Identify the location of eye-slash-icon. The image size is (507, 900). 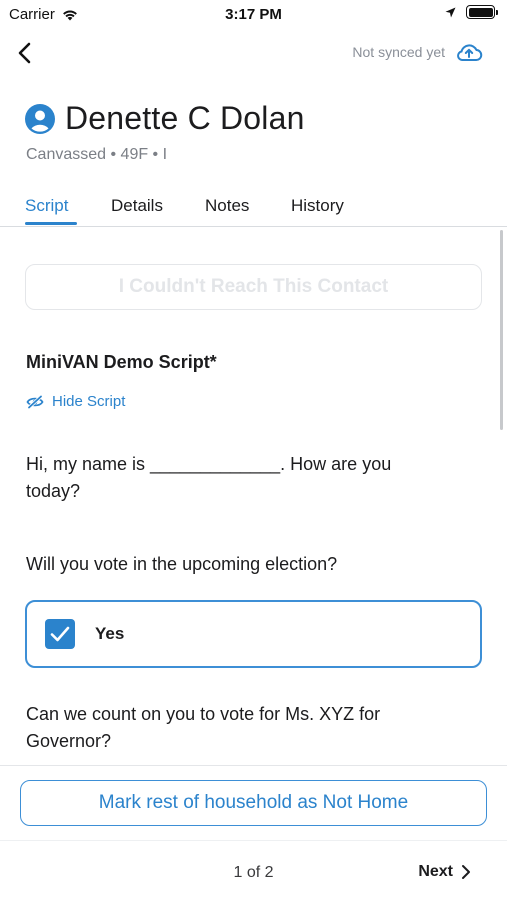
(35, 401).